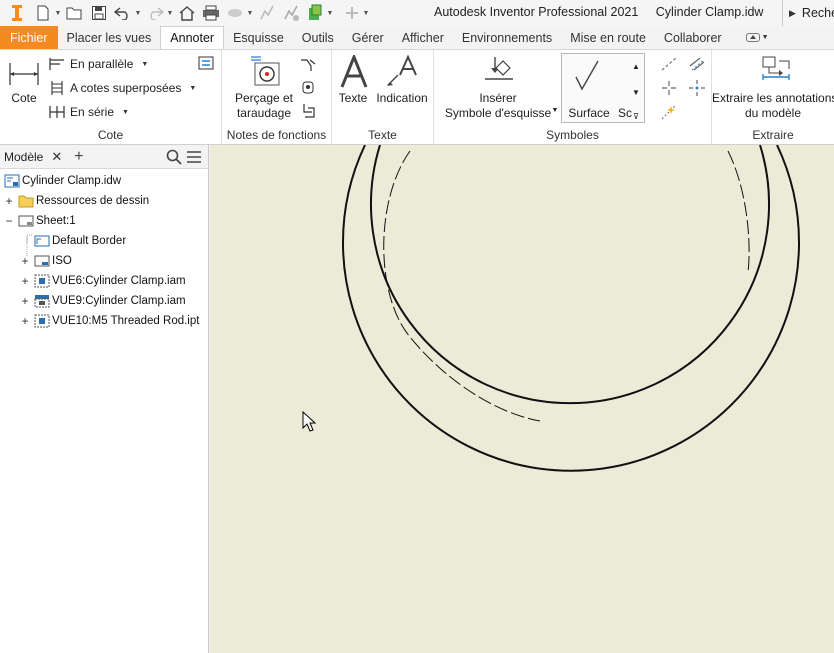  I want to click on hole-note-label-2: taraudage, so click(264, 113).